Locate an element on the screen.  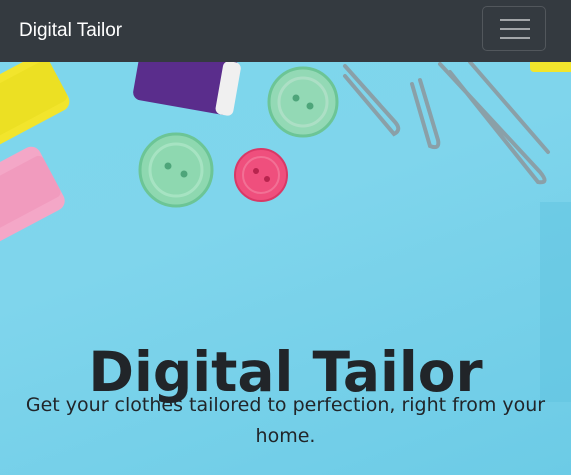
top-navbar: Digital Tailor is located at coordinates (285, 31).